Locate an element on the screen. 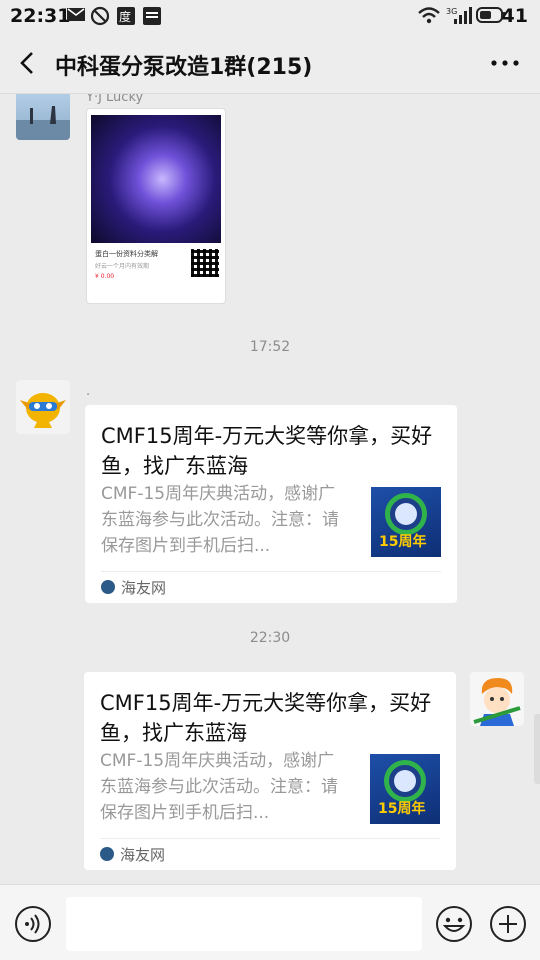 This screenshot has height=960, width=540. image-subcaption: 好云一个月内有效期 is located at coordinates (122, 266).